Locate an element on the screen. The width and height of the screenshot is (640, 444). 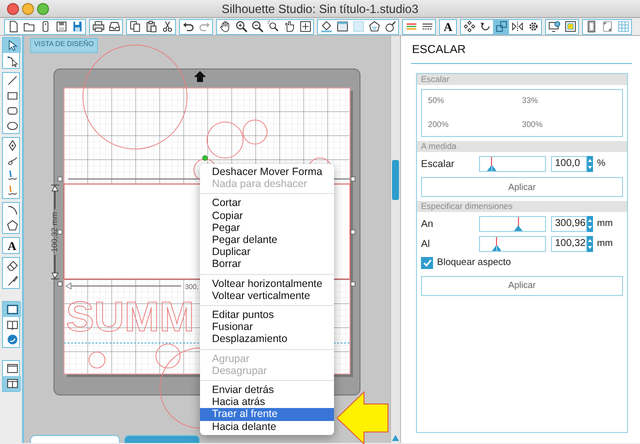
menu-item: Hacia atrás is located at coordinates (267, 402).